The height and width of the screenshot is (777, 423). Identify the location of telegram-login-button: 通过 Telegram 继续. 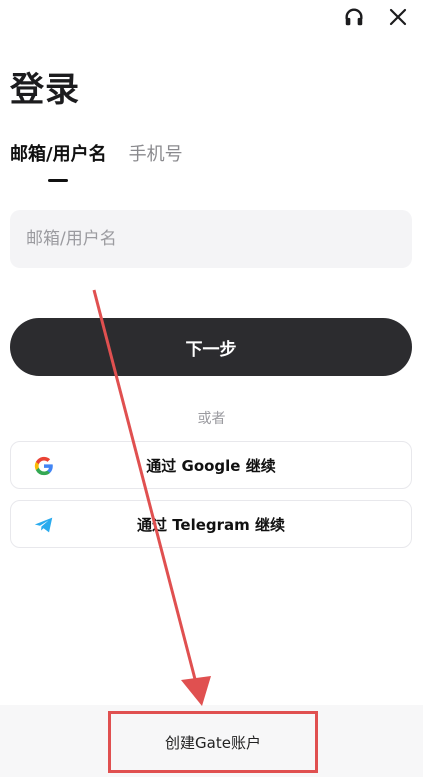
(211, 524).